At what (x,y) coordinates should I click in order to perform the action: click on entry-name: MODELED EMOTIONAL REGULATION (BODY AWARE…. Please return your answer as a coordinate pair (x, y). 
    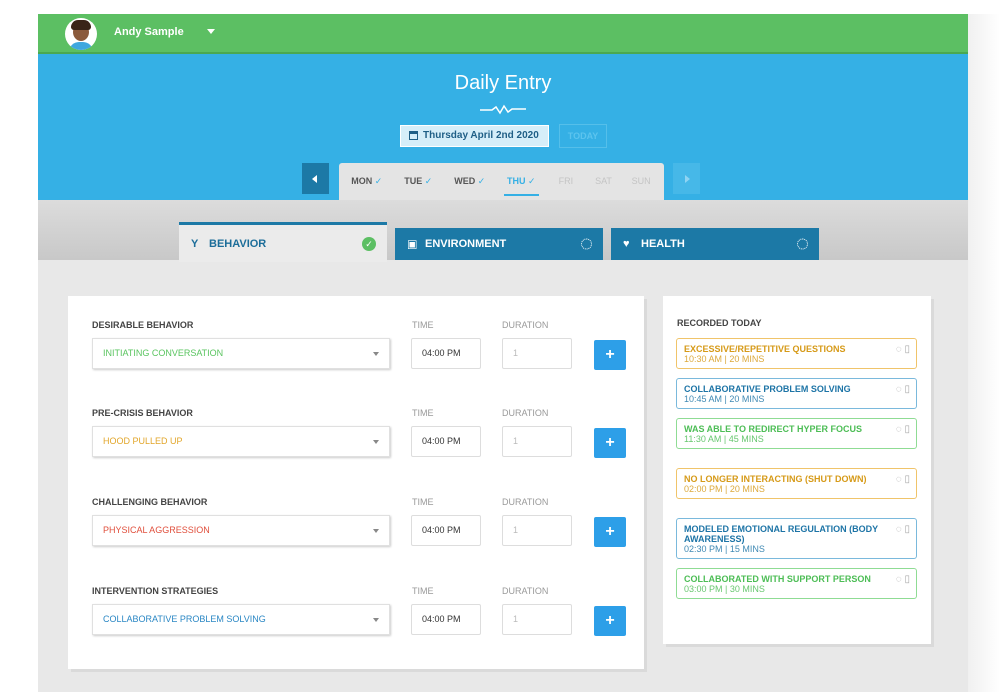
    Looking at the image, I should click on (781, 534).